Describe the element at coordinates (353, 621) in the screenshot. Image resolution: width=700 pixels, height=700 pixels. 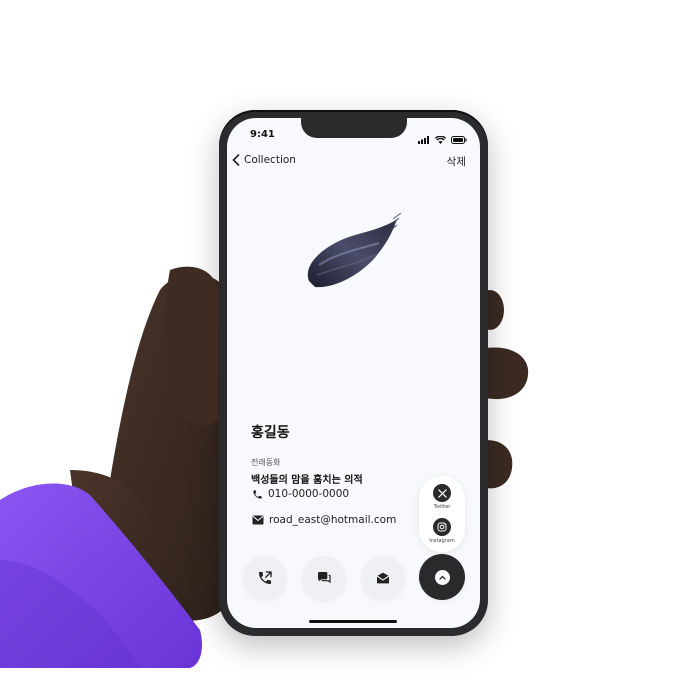
I see `home-indicator` at that location.